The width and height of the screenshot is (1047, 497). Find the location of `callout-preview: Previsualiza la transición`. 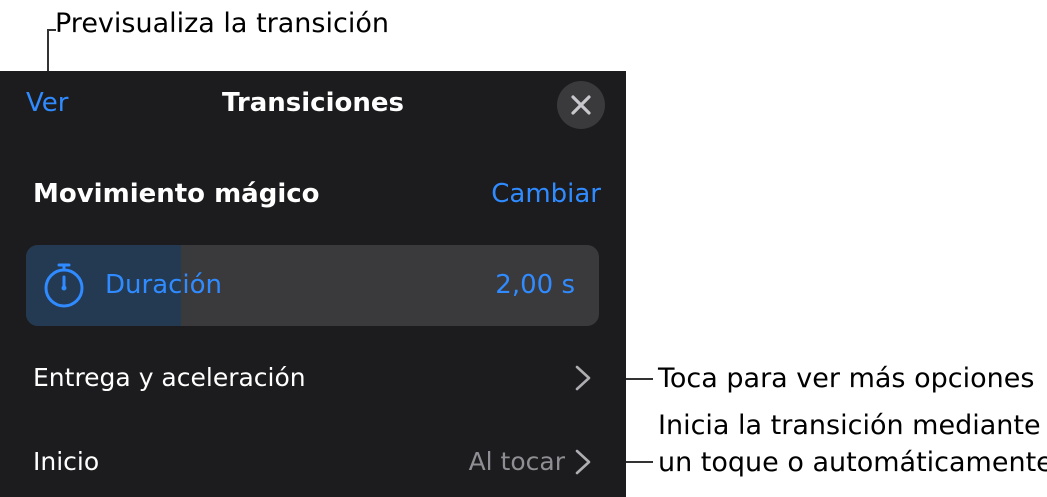

callout-preview: Previsualiza la transición is located at coordinates (222, 23).